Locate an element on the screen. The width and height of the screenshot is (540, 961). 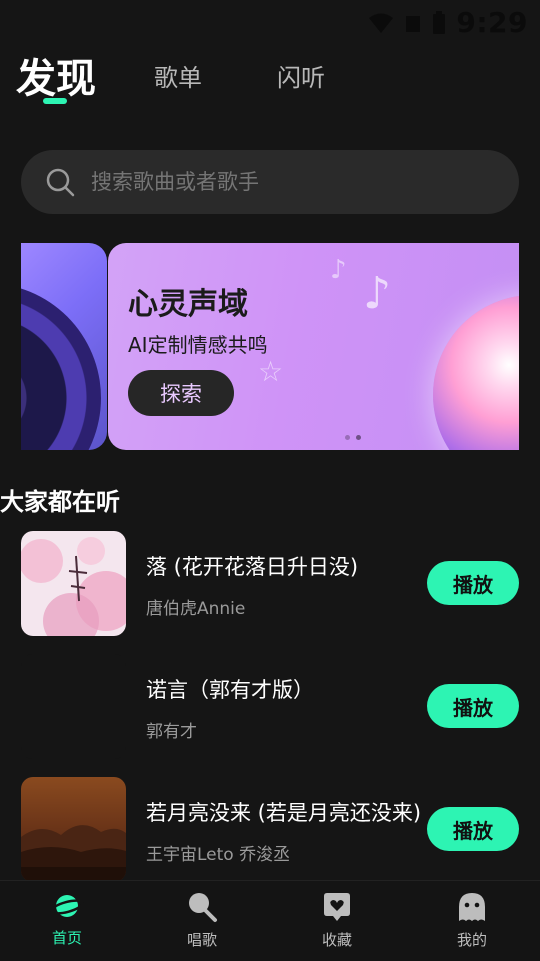
banner-title: 心灵声域 is located at coordinates (188, 304).